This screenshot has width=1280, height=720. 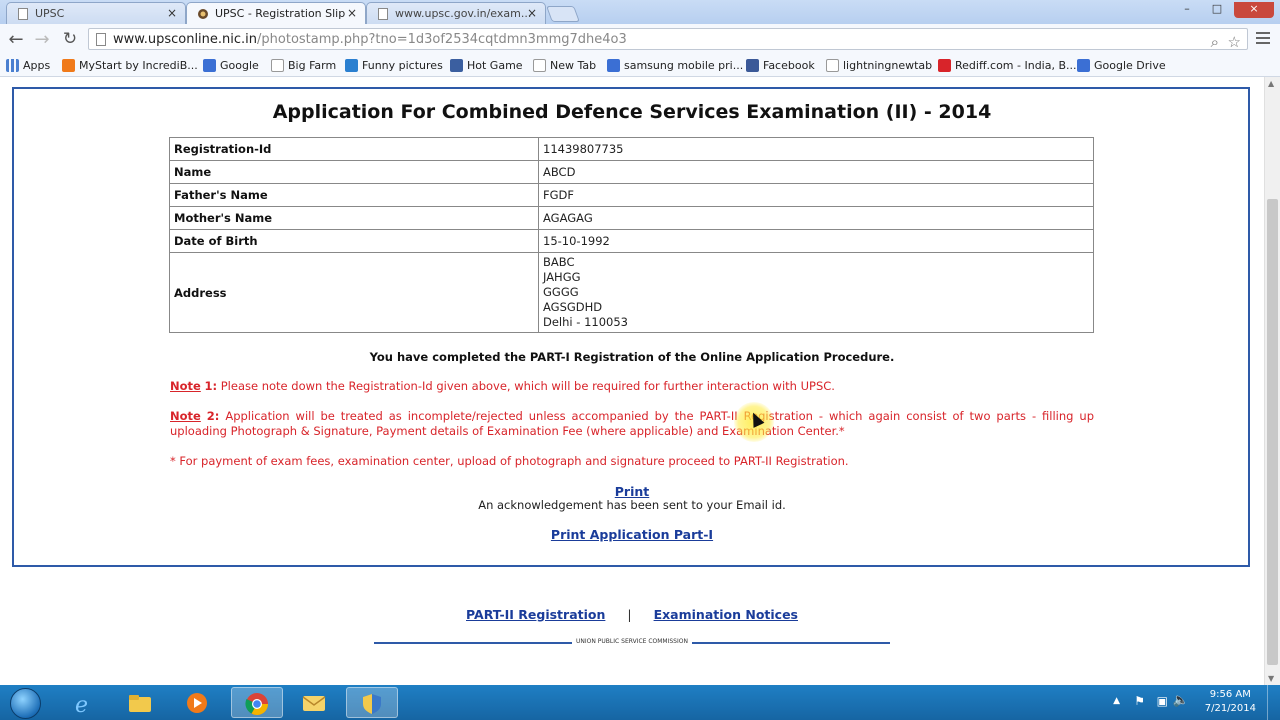 What do you see at coordinates (12, 65) in the screenshot?
I see `apps-icon` at bounding box center [12, 65].